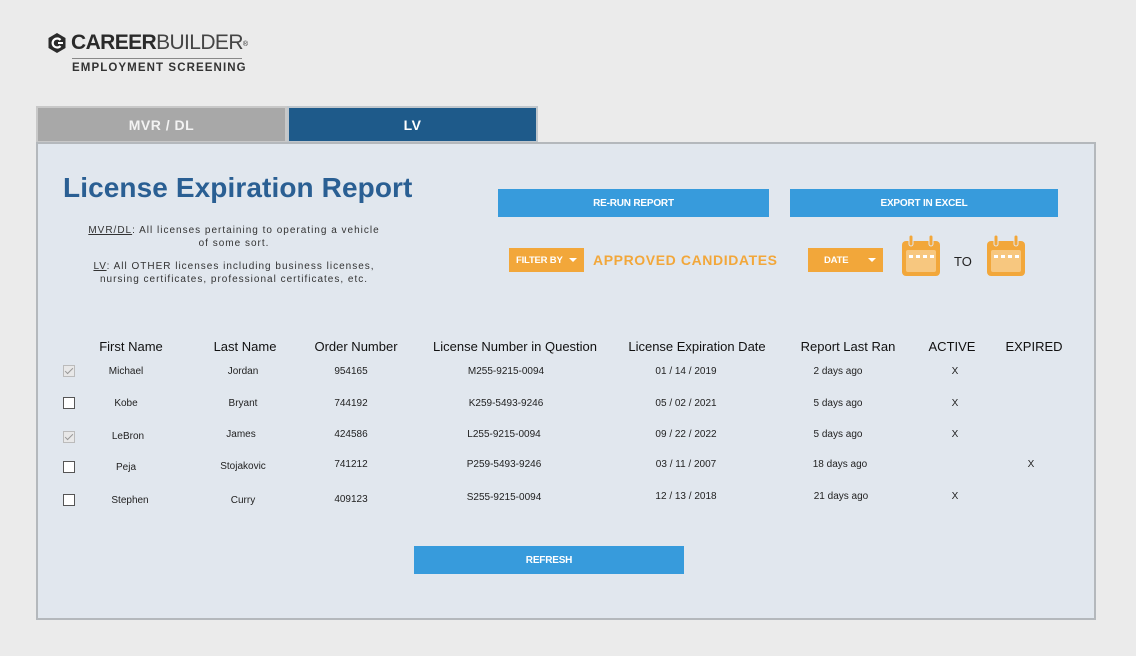  What do you see at coordinates (633, 203) in the screenshot?
I see `rerun-report-button: RE-RUN REPORT` at bounding box center [633, 203].